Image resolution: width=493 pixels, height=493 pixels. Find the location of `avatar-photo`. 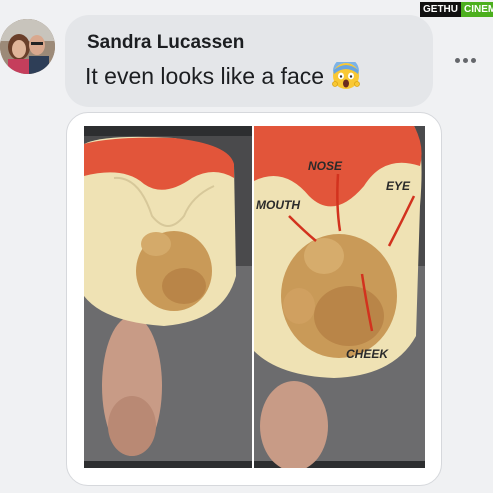

avatar-photo is located at coordinates (27, 46).